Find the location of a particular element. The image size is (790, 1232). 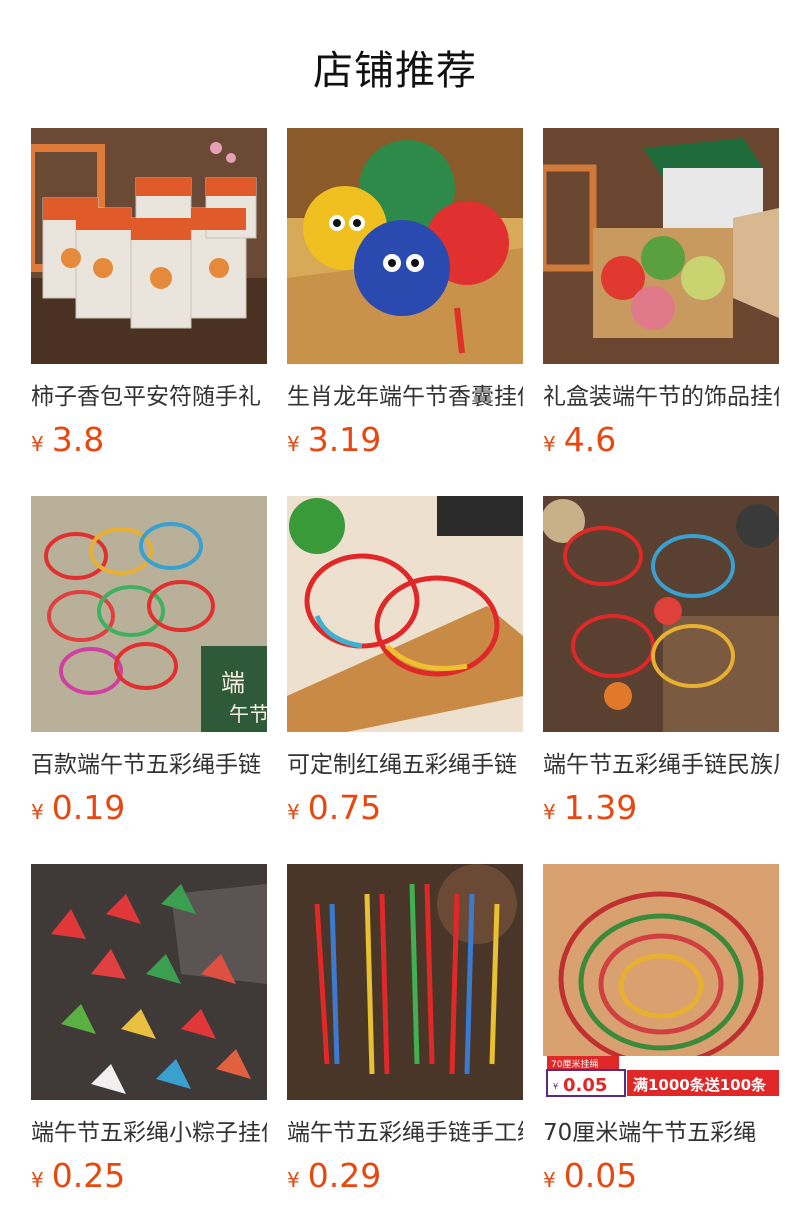

product-card: 端 午节 百款端午节五彩绳手链 ¥0.19 is located at coordinates (149, 665).